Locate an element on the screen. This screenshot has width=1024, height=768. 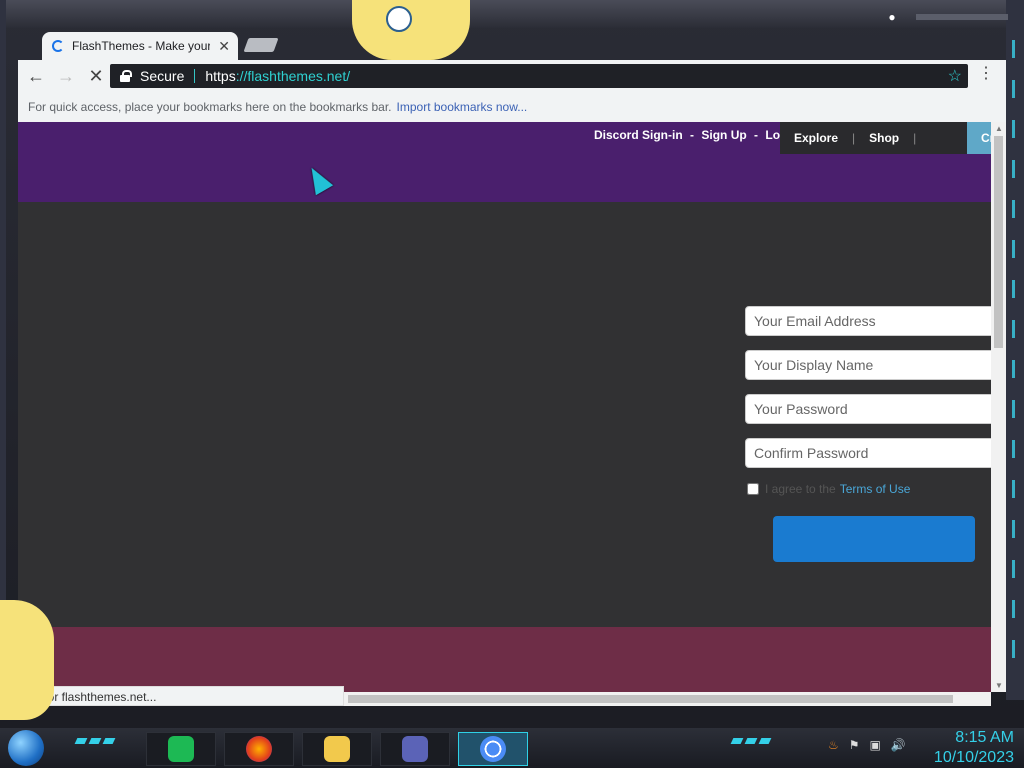
taskbar-app-chrome is located at coordinates (493, 749).